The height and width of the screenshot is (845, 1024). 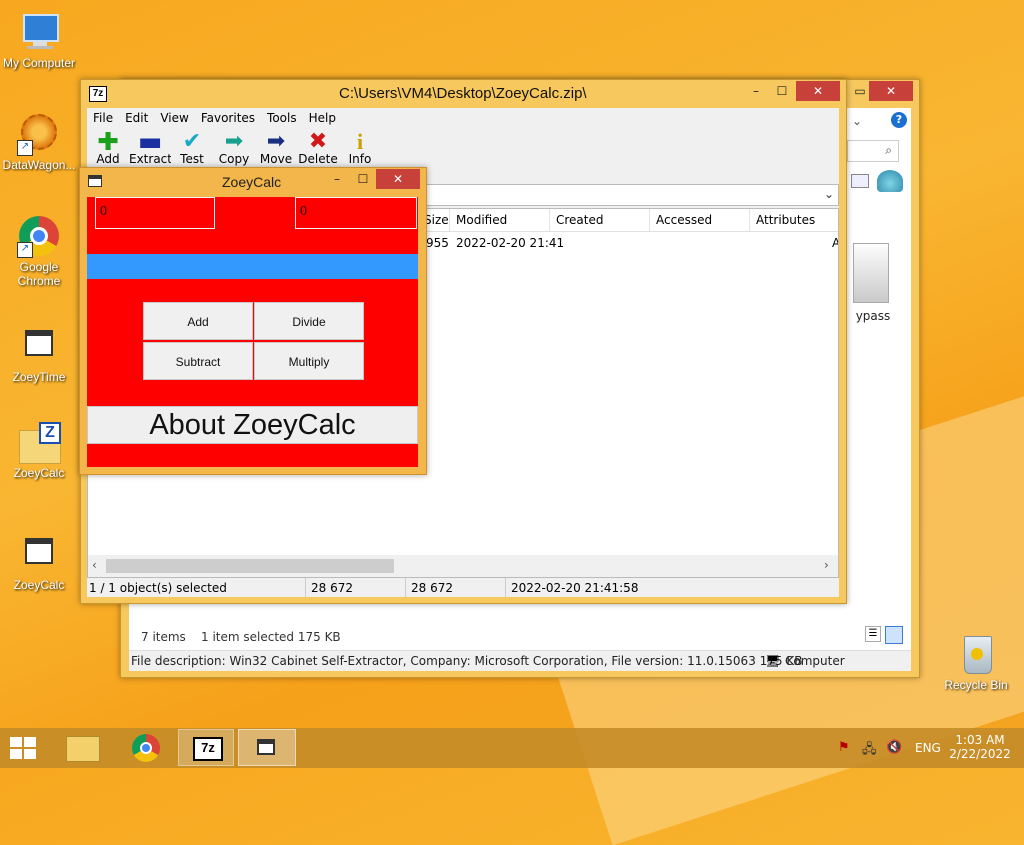 I want to click on column-modified: Modified, so click(x=500, y=220).